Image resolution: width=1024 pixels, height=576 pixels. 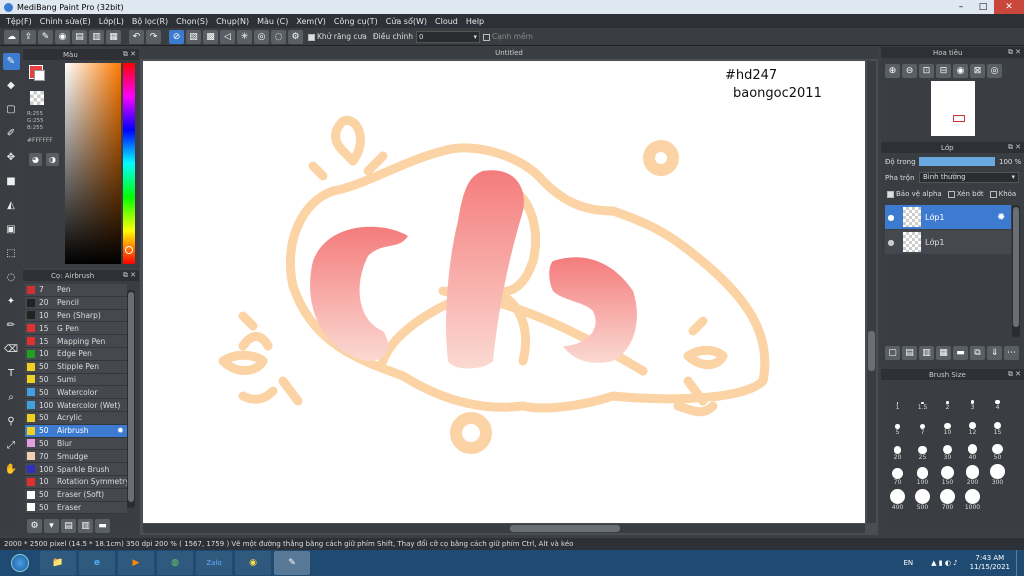 I want to click on menu-item: Help, so click(x=475, y=21).